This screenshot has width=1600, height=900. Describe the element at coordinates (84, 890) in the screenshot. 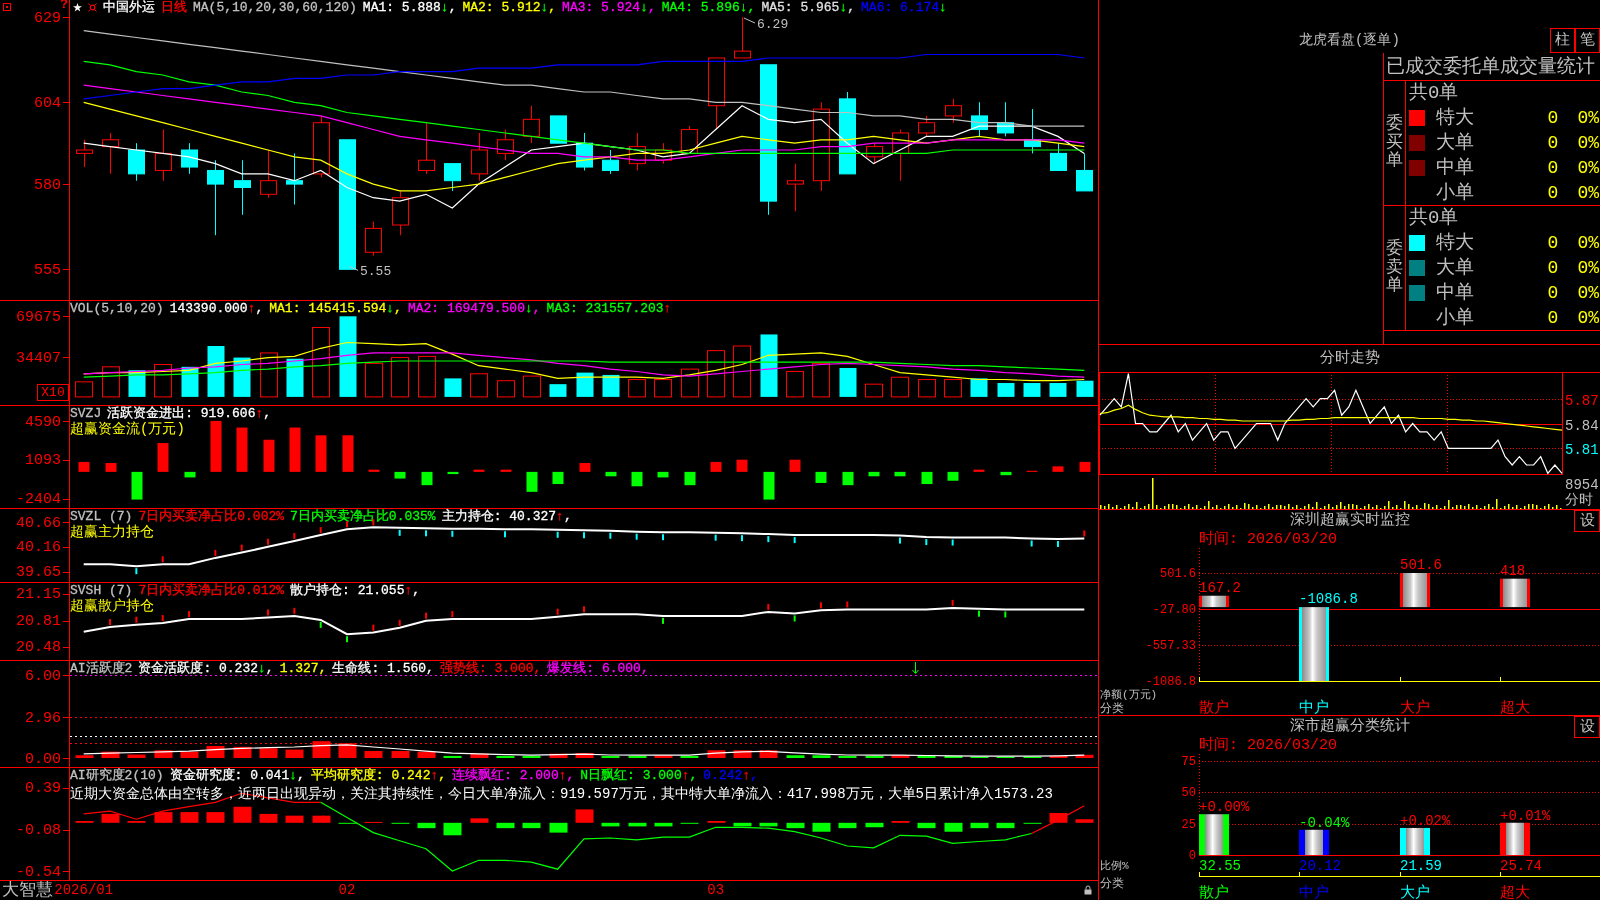

I see `date-label: 2026/01` at that location.